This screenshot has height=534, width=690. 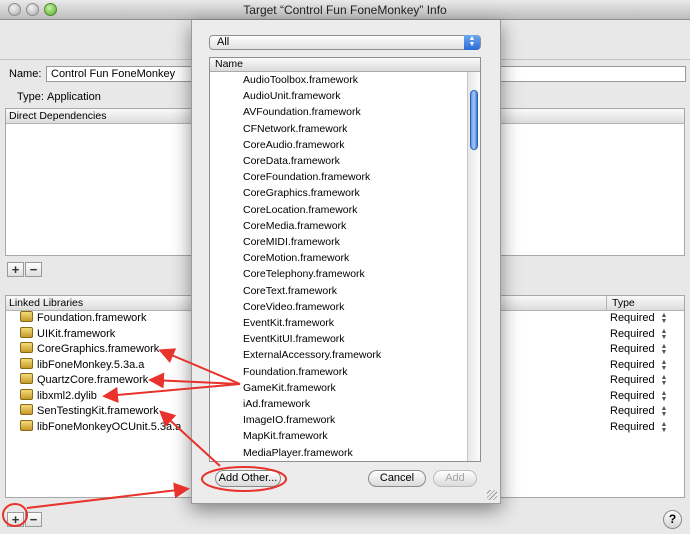 I want to click on library-row: libFoneMonkeyOCUnit.5.3a.a, so click(x=101, y=427).